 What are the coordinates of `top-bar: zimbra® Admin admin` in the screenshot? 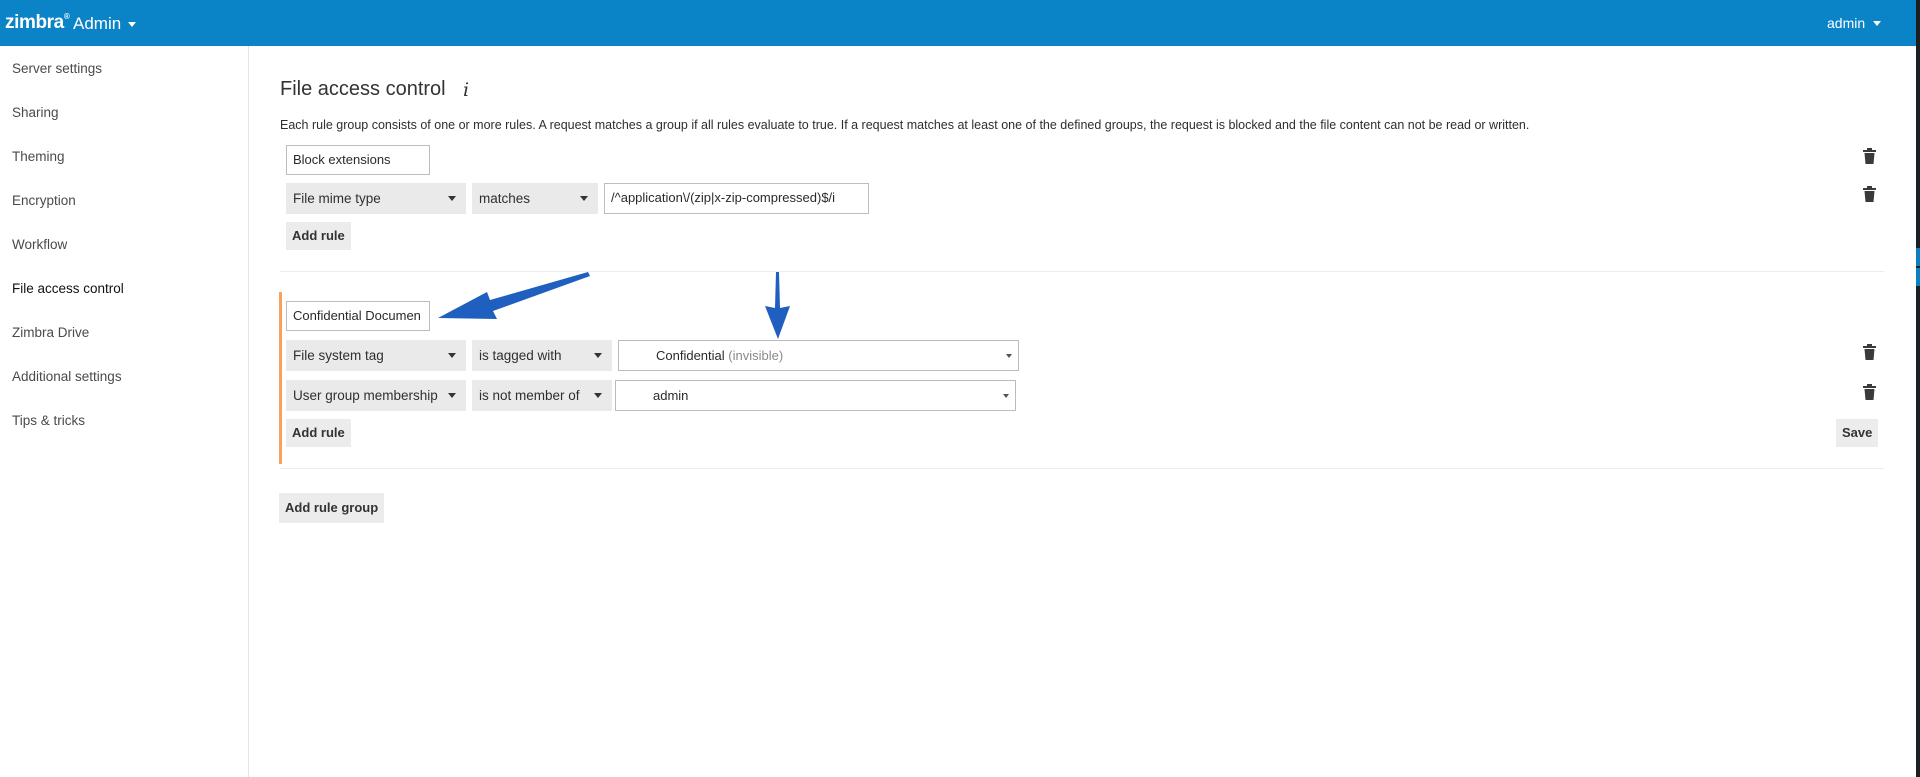 It's located at (958, 23).